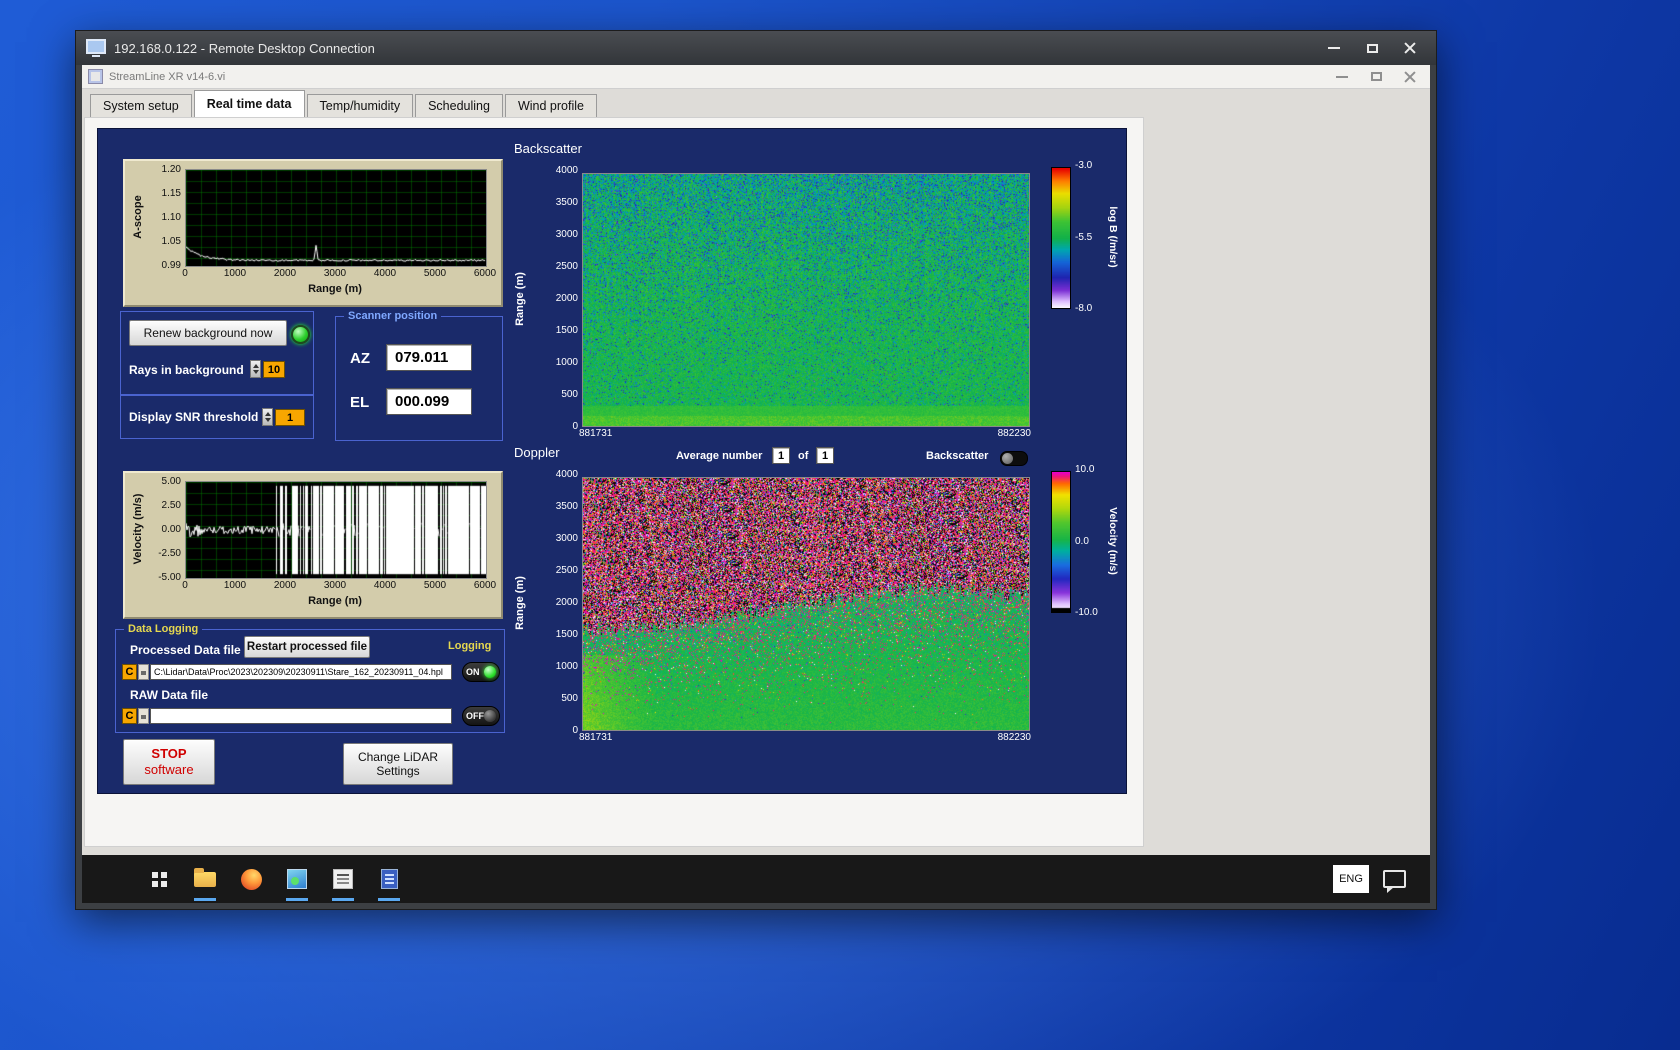 The width and height of the screenshot is (1680, 1050). Describe the element at coordinates (129, 672) in the screenshot. I see `processed-drive-box: C` at that location.